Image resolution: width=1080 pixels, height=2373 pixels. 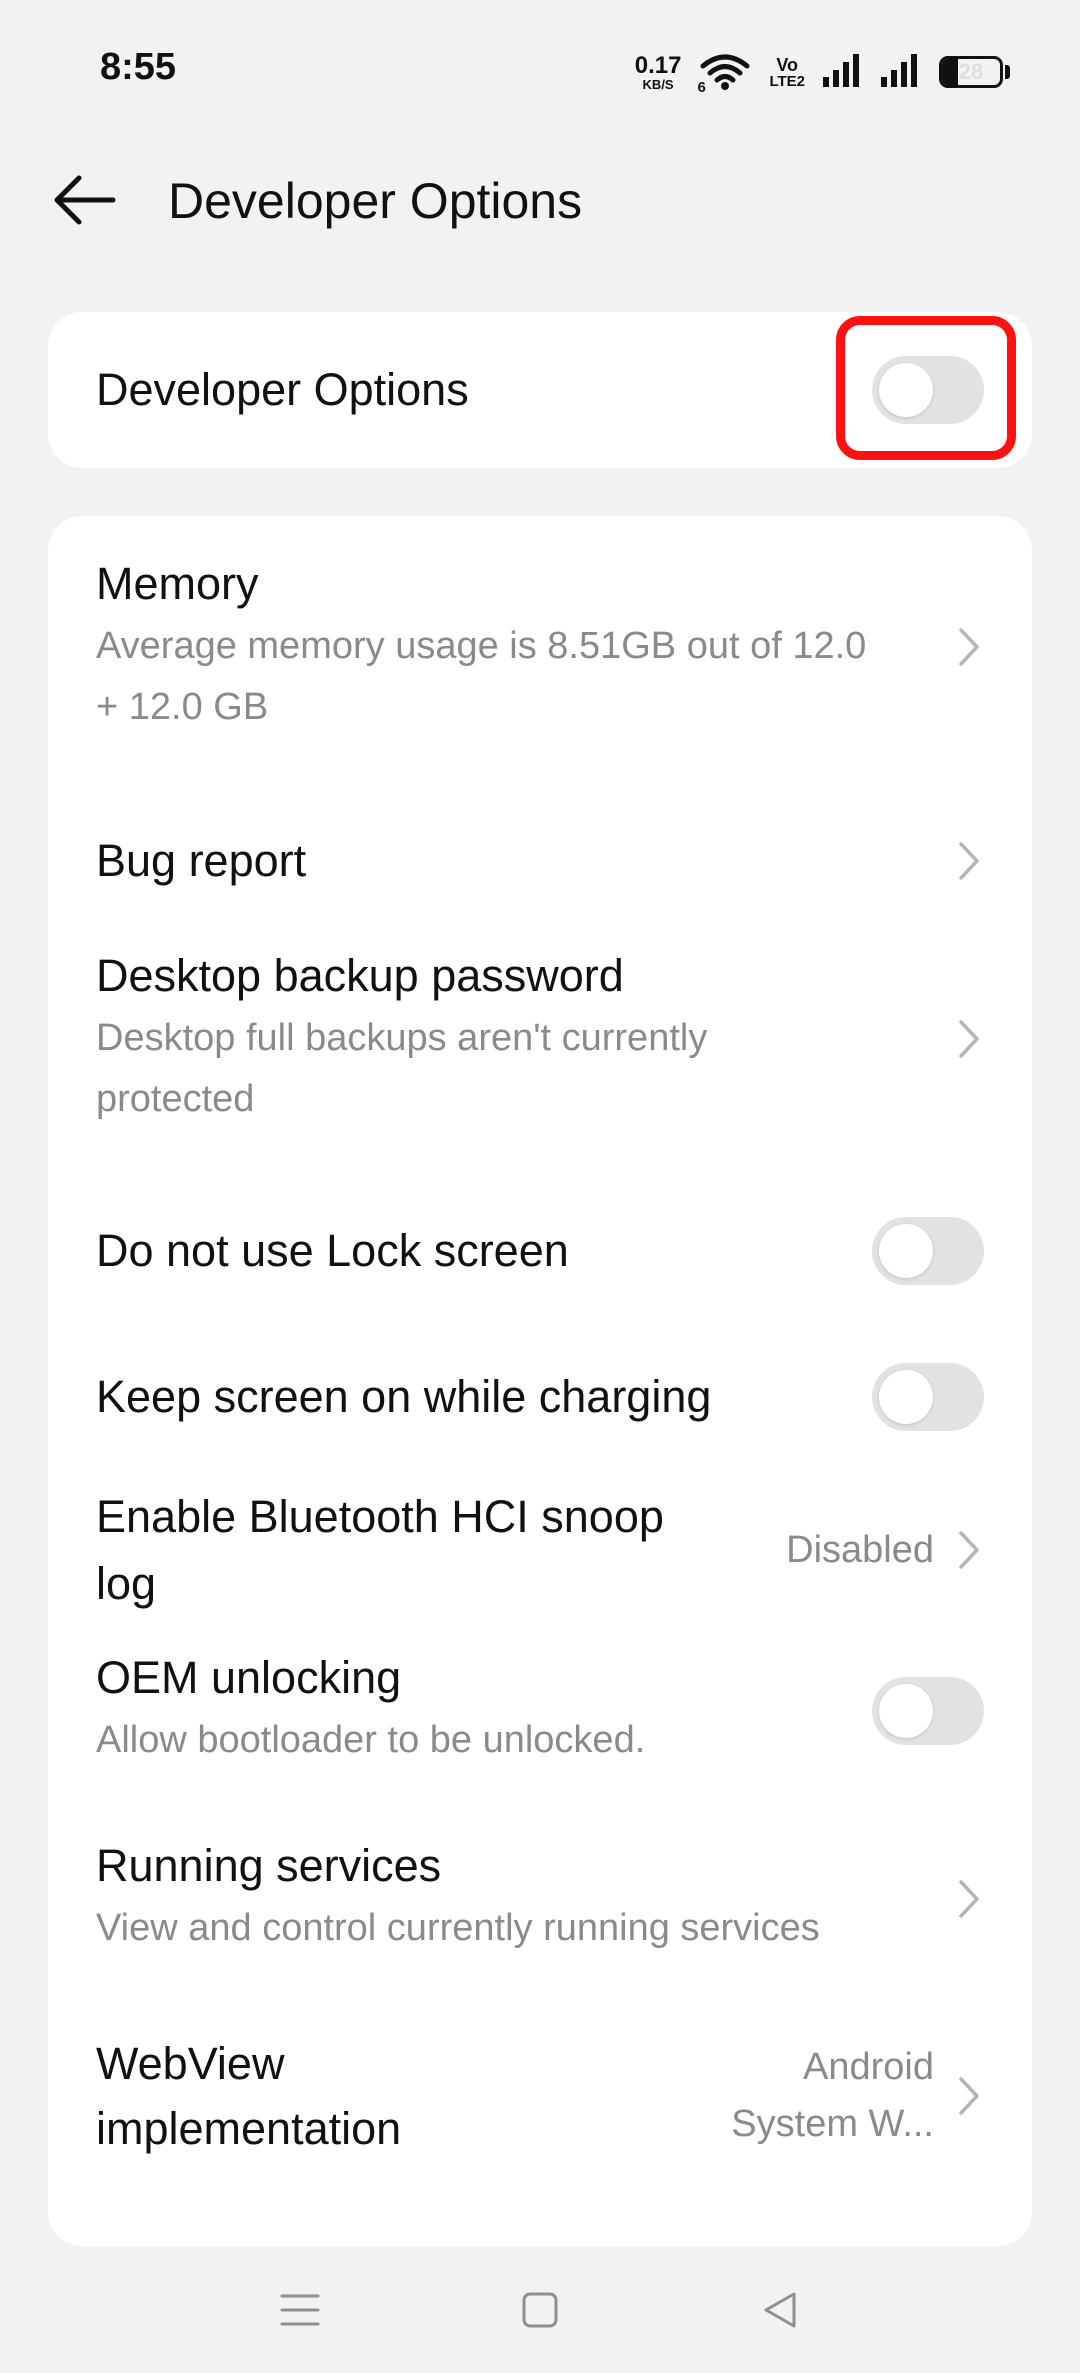 What do you see at coordinates (787, 81) in the screenshot?
I see `volte-bottom: LTE2` at bounding box center [787, 81].